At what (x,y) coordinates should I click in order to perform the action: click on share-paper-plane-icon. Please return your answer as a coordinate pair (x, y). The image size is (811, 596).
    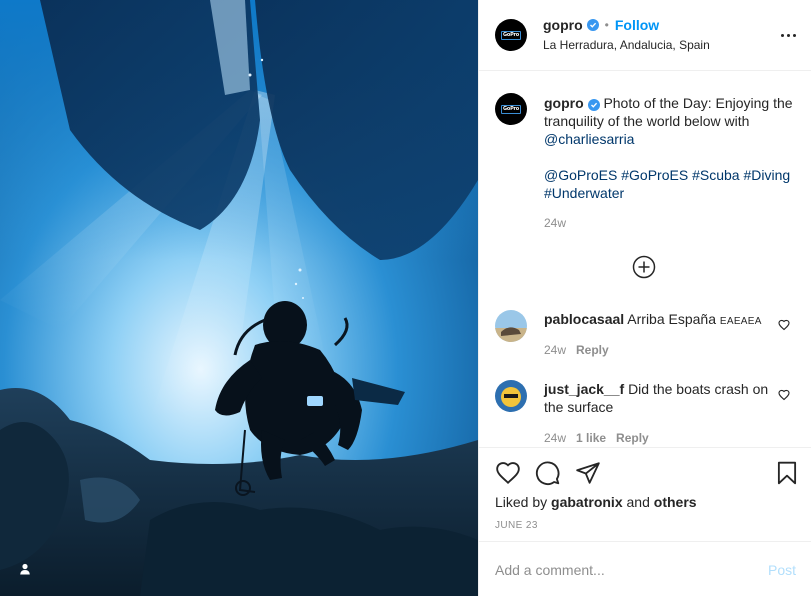
    Looking at the image, I should click on (588, 473).